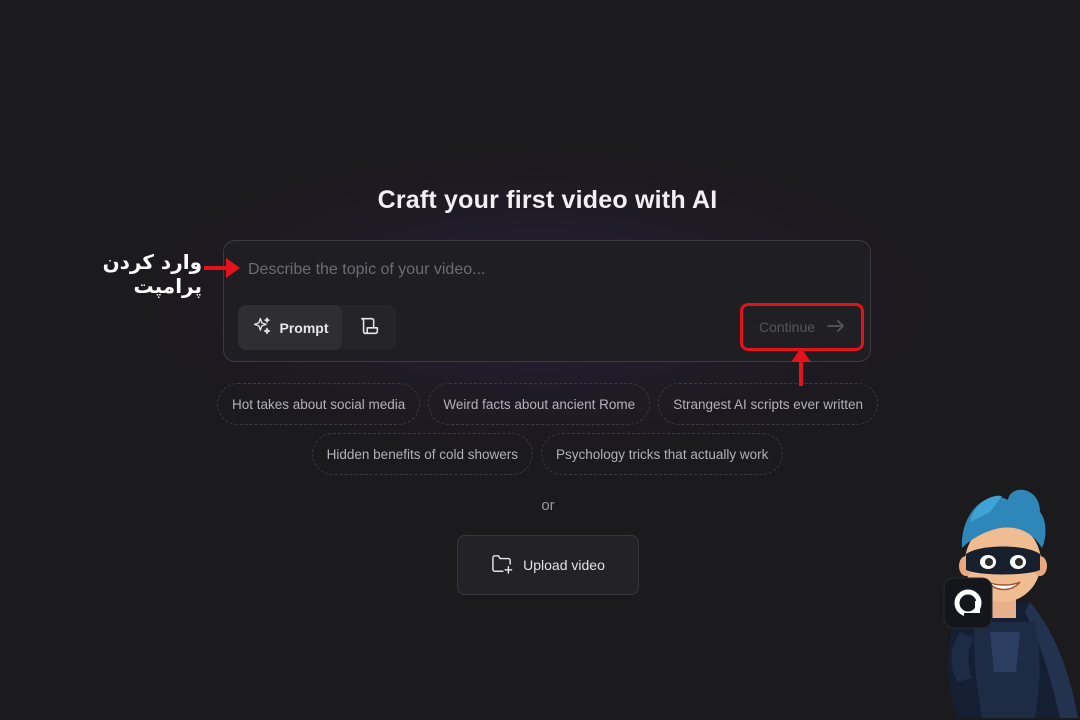 The image size is (1080, 720). What do you see at coordinates (539, 404) in the screenshot?
I see `suggestion-chip: Weird facts about ancient Rome` at bounding box center [539, 404].